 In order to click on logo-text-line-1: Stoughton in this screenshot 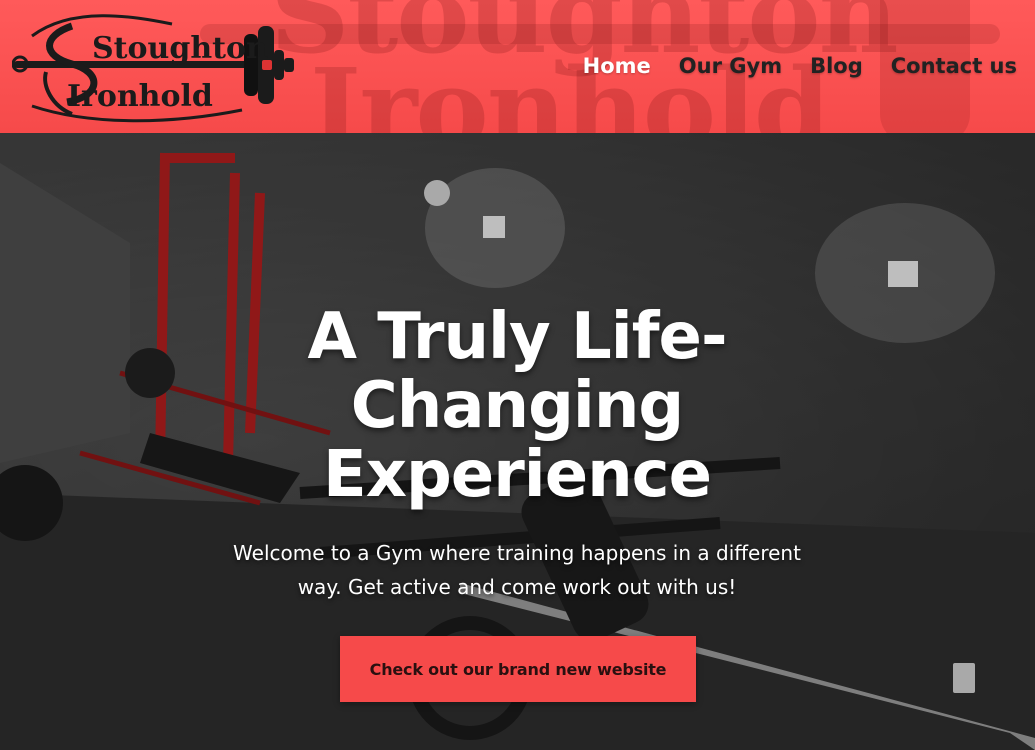, I will do `click(180, 48)`.